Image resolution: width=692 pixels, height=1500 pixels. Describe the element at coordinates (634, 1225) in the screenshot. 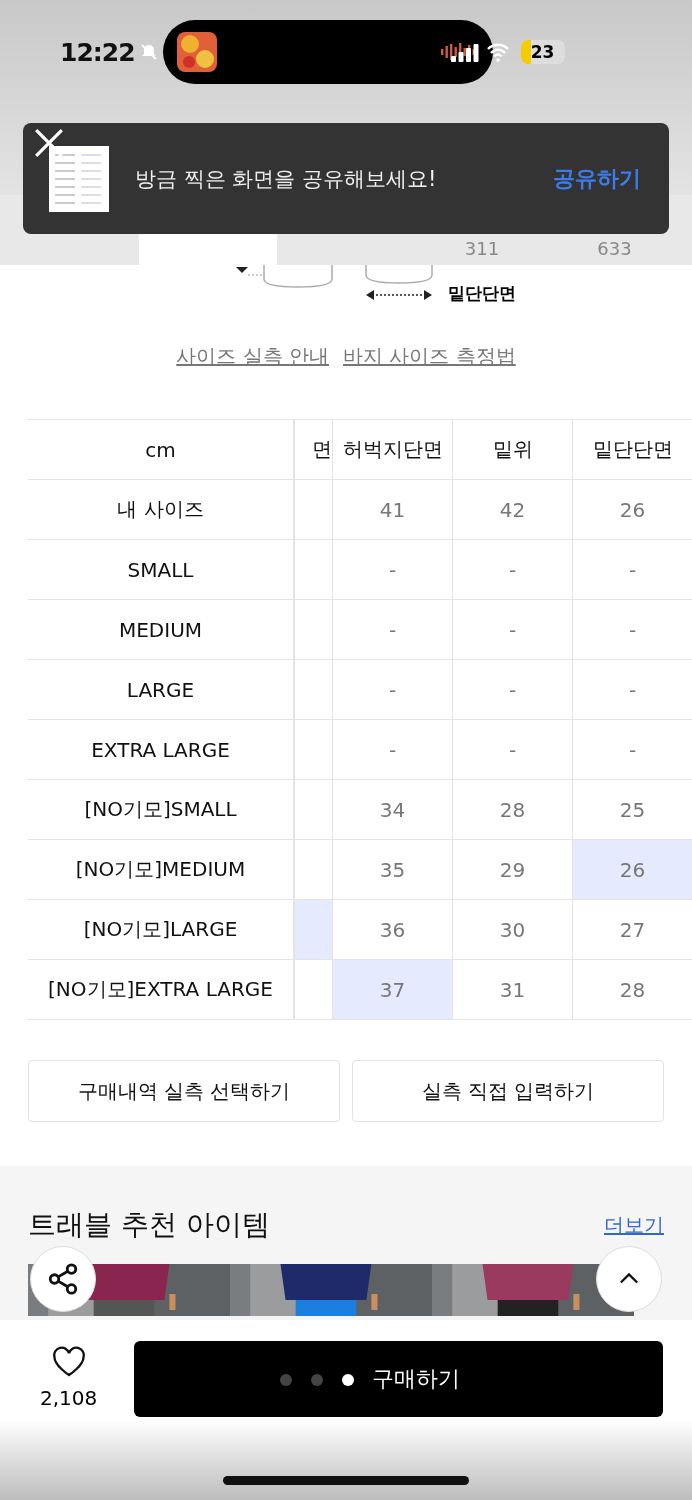

I see `more-link: 더보기` at that location.